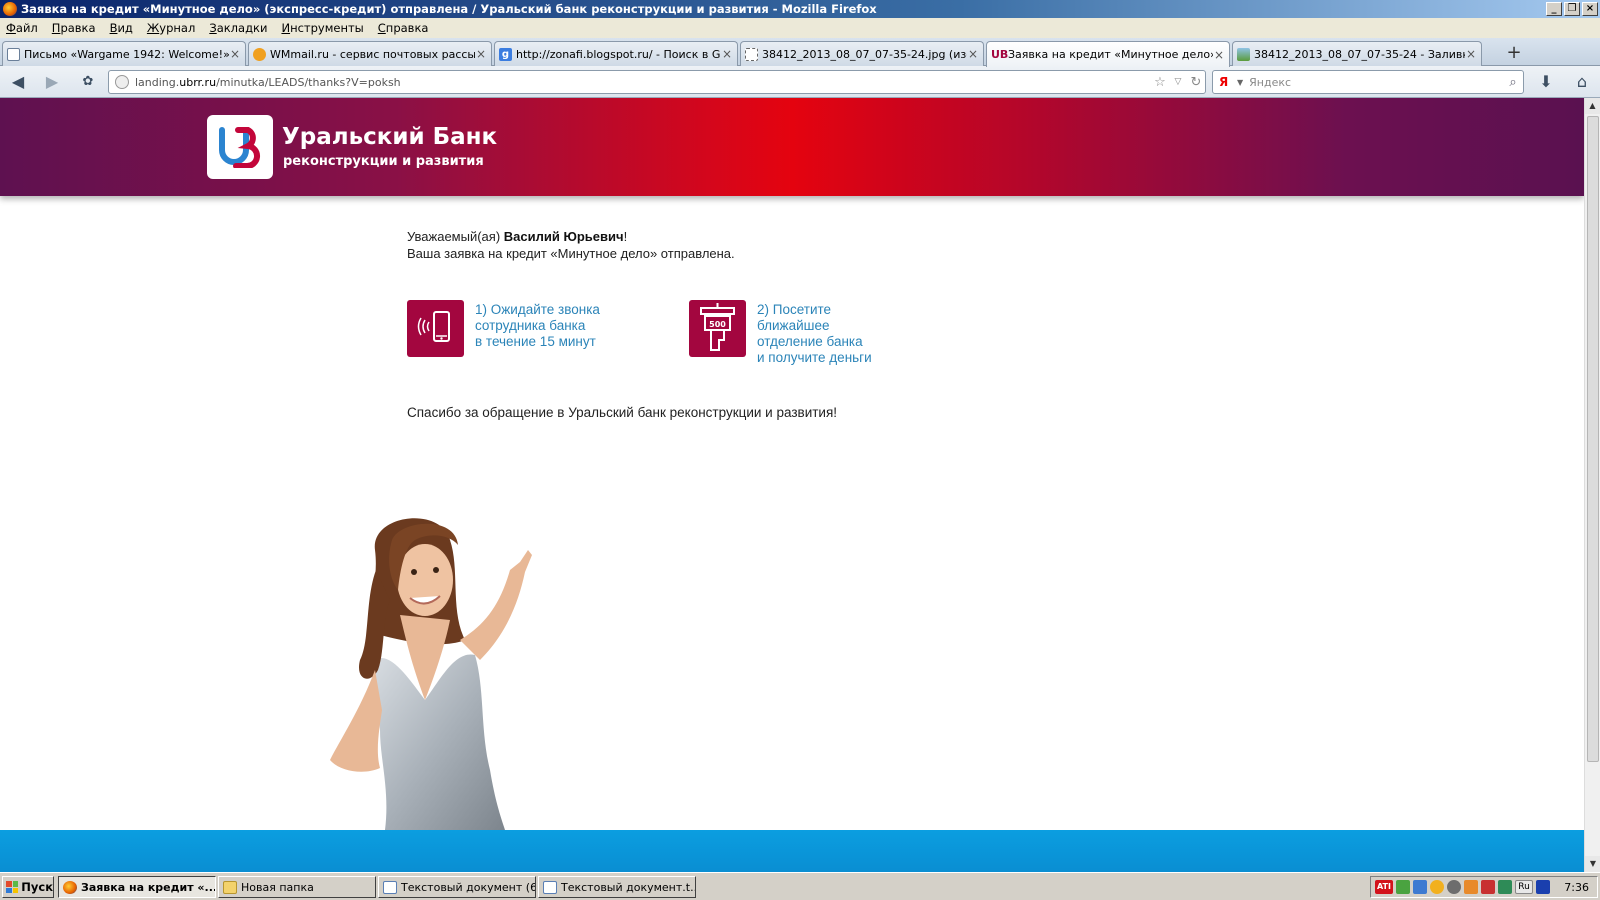 This screenshot has height=900, width=1600. I want to click on ati-icon: ATI, so click(1384, 887).